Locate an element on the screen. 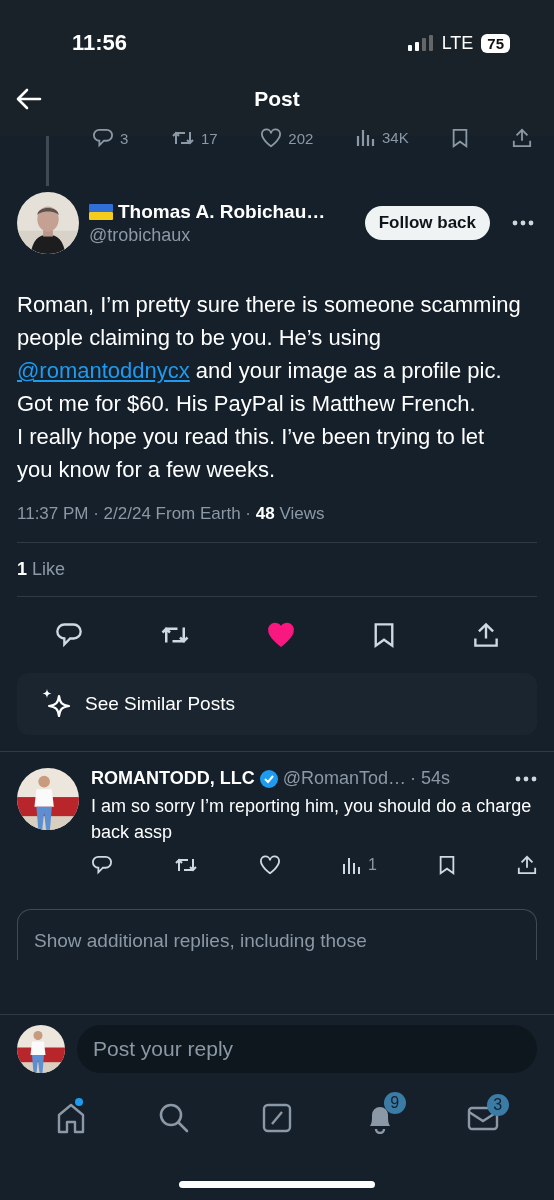  reply-time: · 54s is located at coordinates (430, 778).